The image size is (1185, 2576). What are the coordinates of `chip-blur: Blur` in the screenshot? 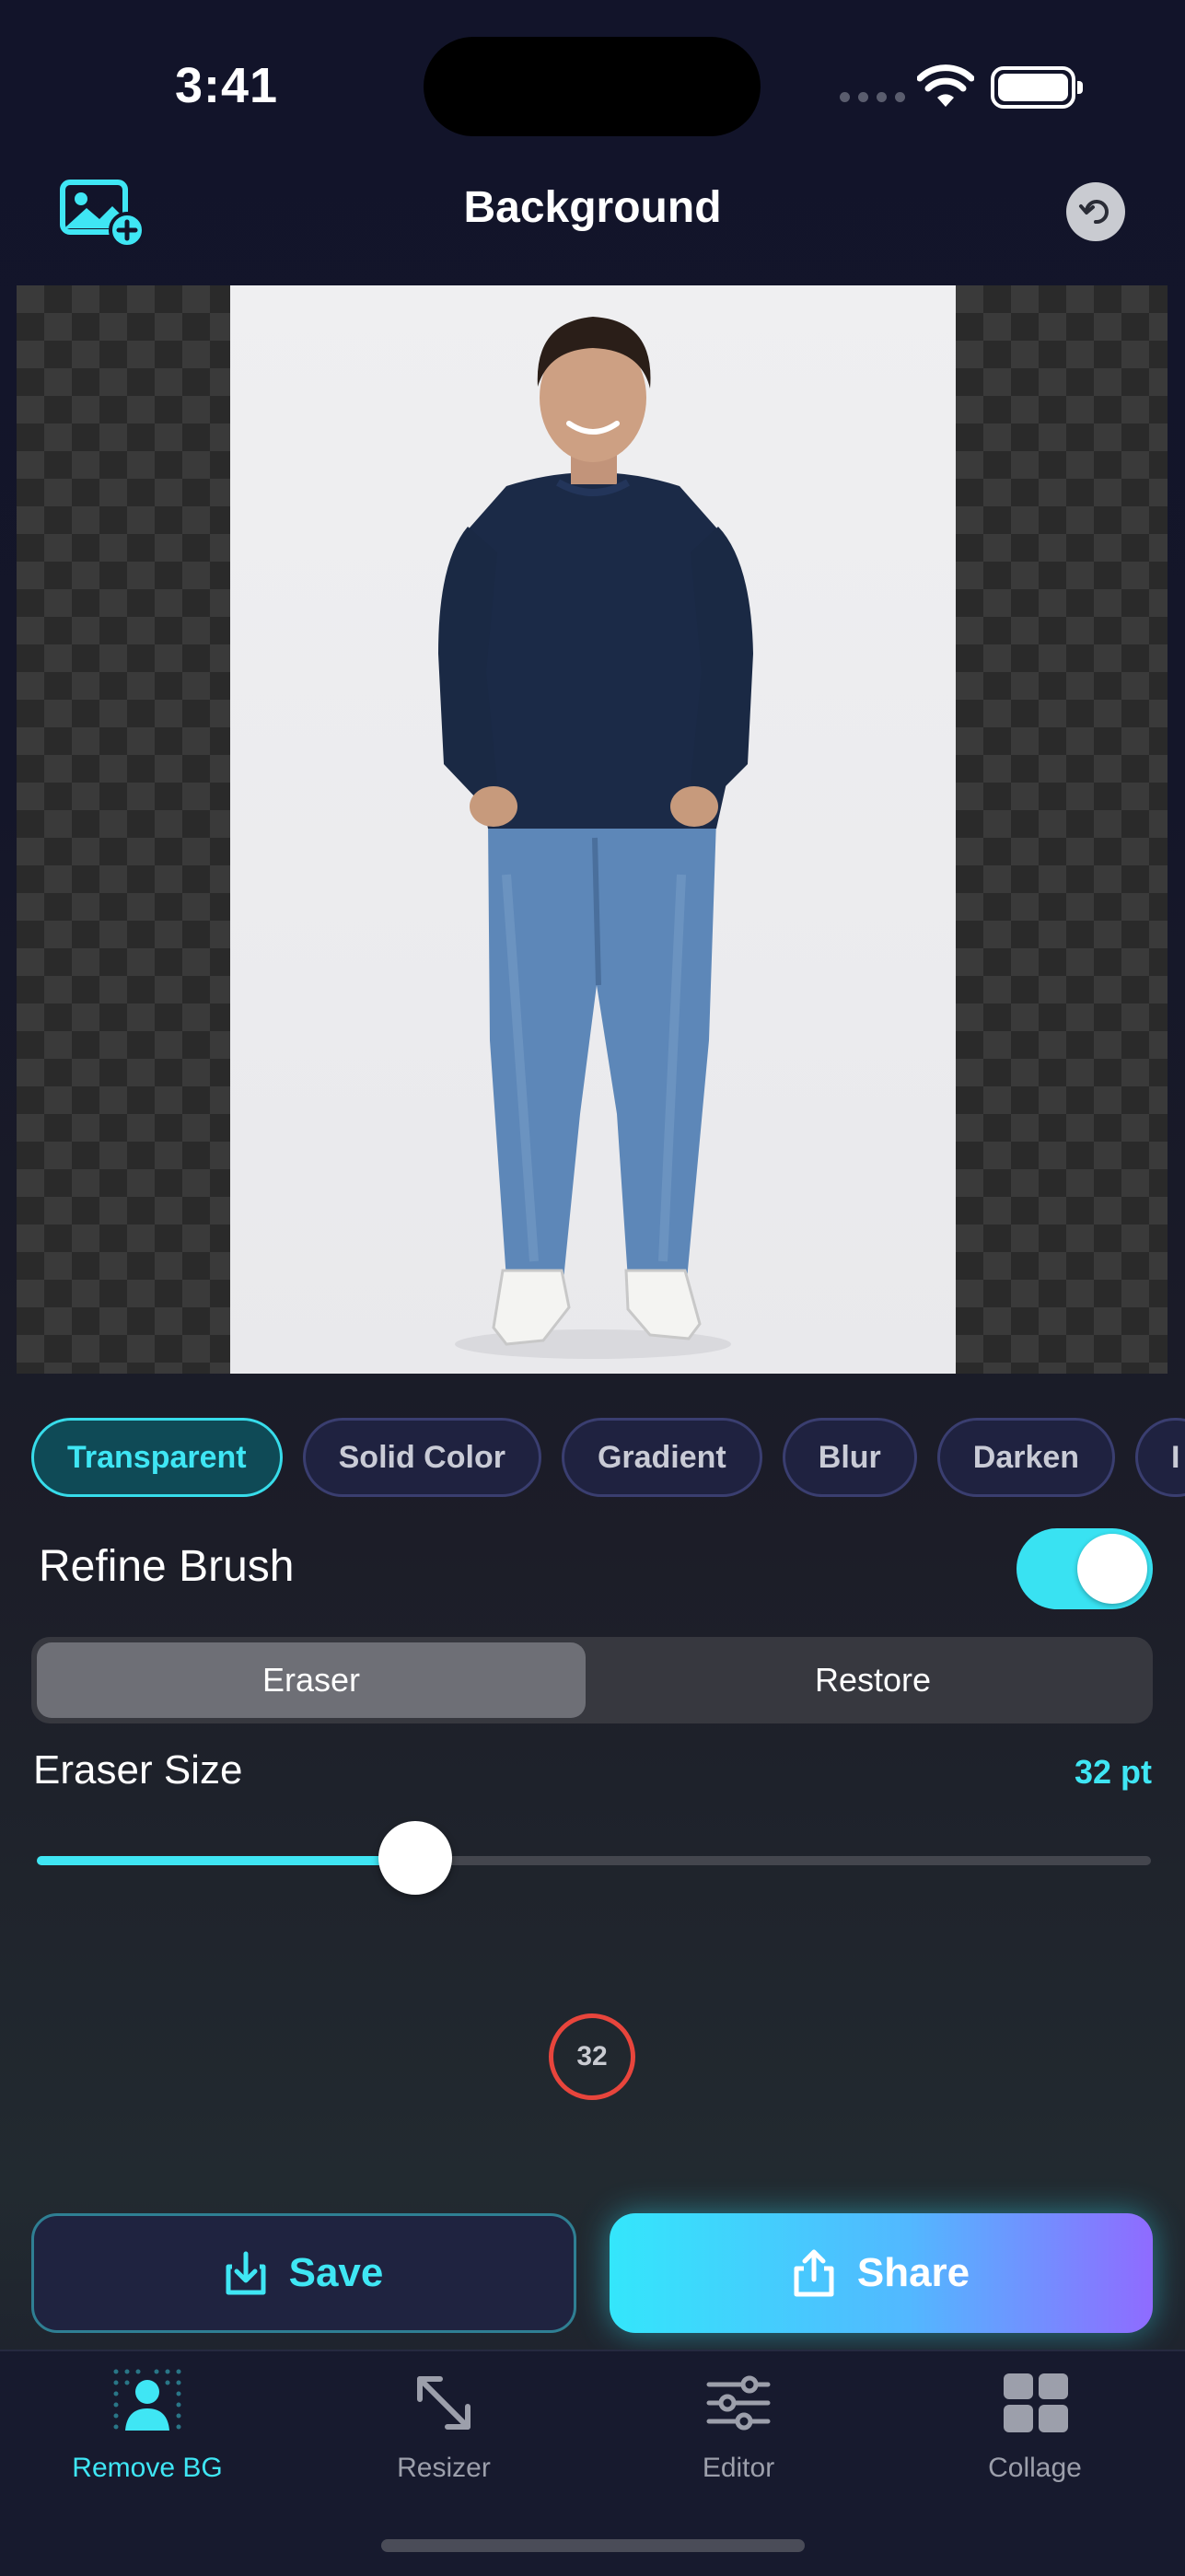 It's located at (849, 1457).